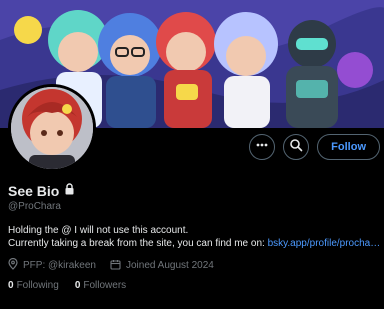  Describe the element at coordinates (67, 285) in the screenshot. I see `follow-stats: 0 Following 0 Followers` at that location.